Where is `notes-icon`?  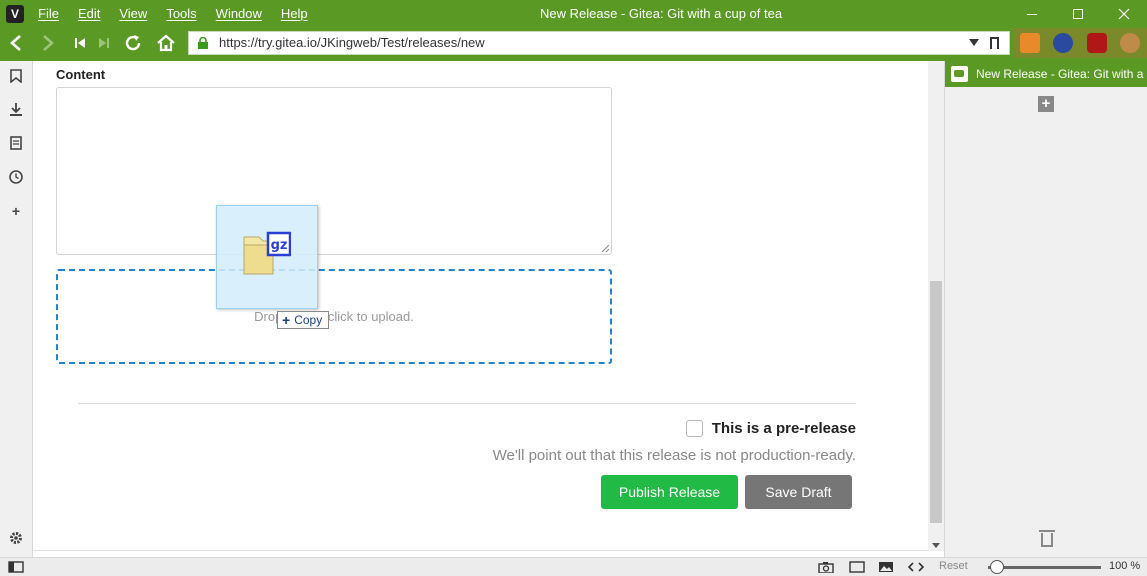 notes-icon is located at coordinates (16, 143).